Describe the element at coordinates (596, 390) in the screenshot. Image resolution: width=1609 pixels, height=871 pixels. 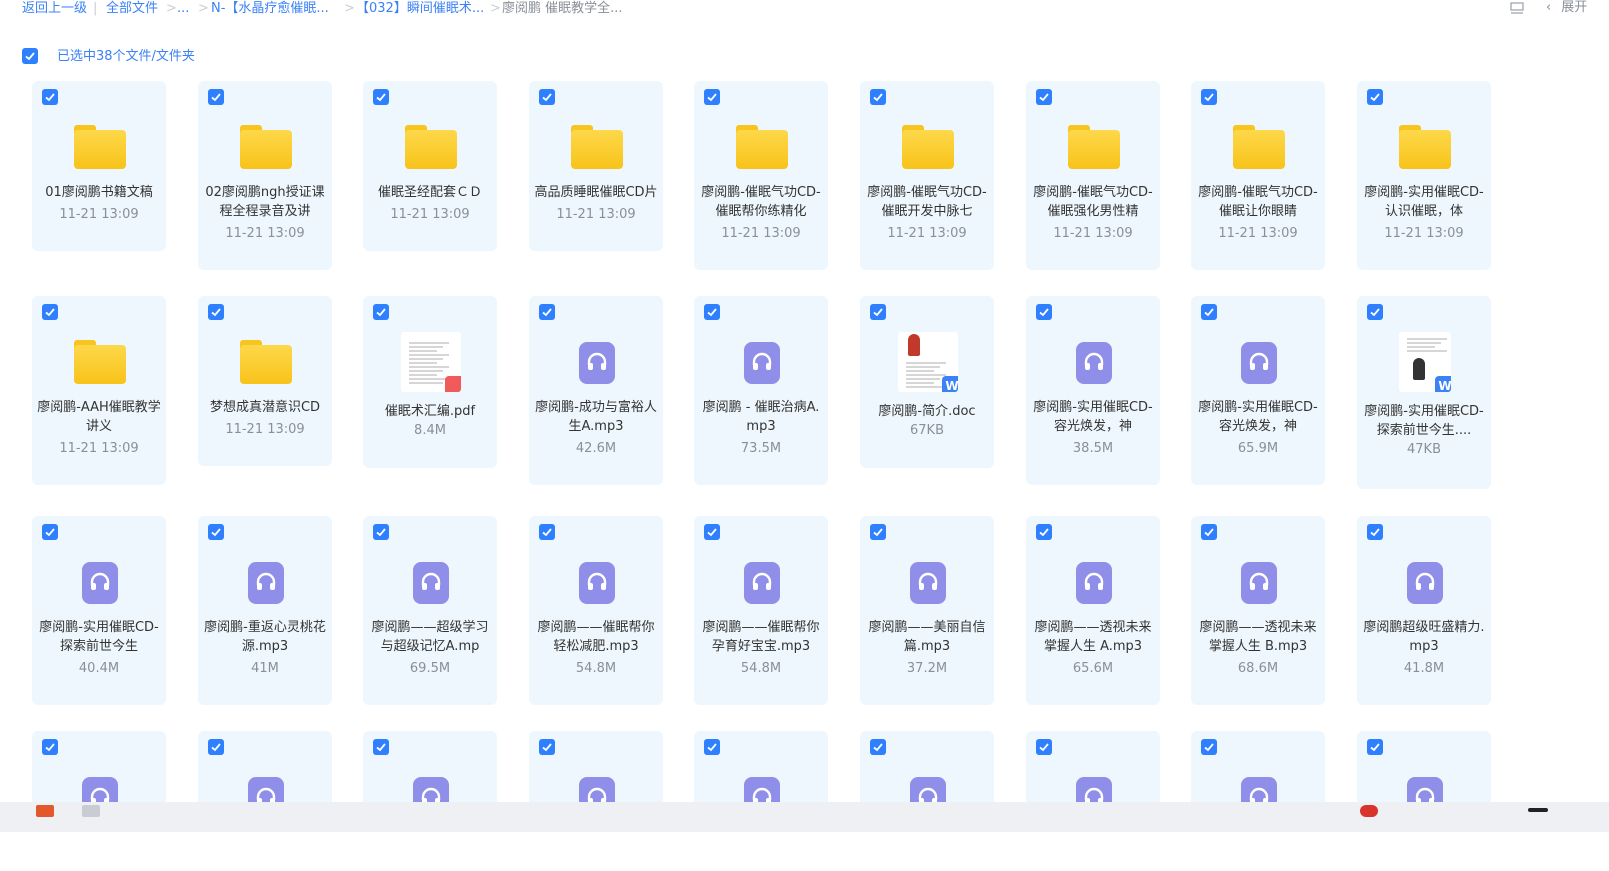
I see `file-item: 廖阅鹏-成功与富裕人生A.mp3 42.6M` at that location.